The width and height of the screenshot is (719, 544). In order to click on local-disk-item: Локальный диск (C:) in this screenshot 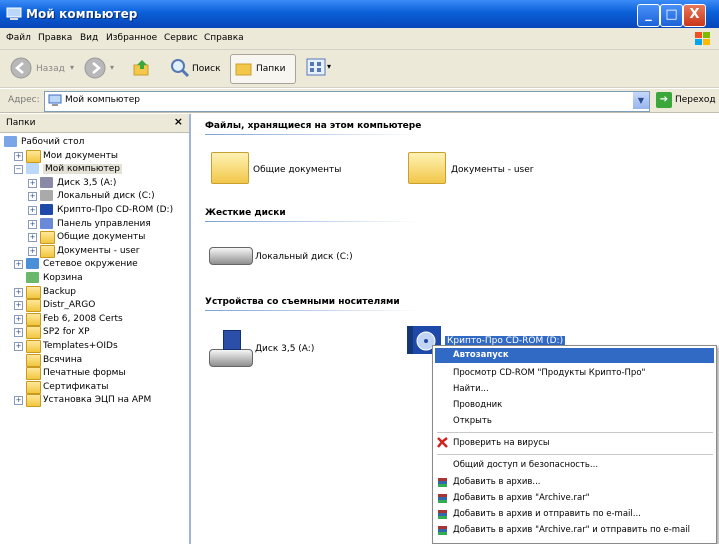, I will do `click(304, 257)`.